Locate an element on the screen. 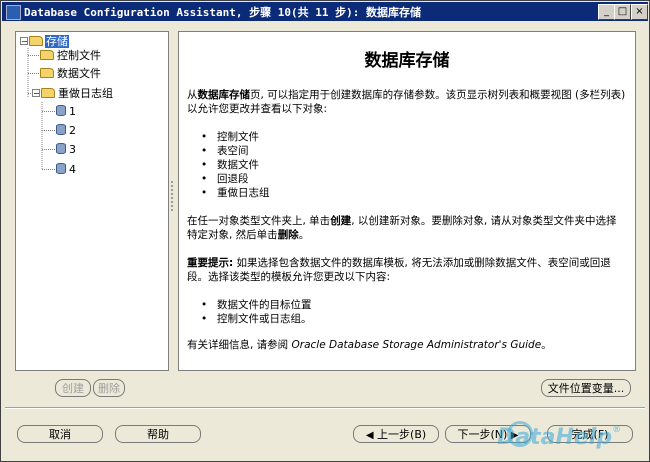  tree-node-redo-group-4: 4 is located at coordinates (66, 170).